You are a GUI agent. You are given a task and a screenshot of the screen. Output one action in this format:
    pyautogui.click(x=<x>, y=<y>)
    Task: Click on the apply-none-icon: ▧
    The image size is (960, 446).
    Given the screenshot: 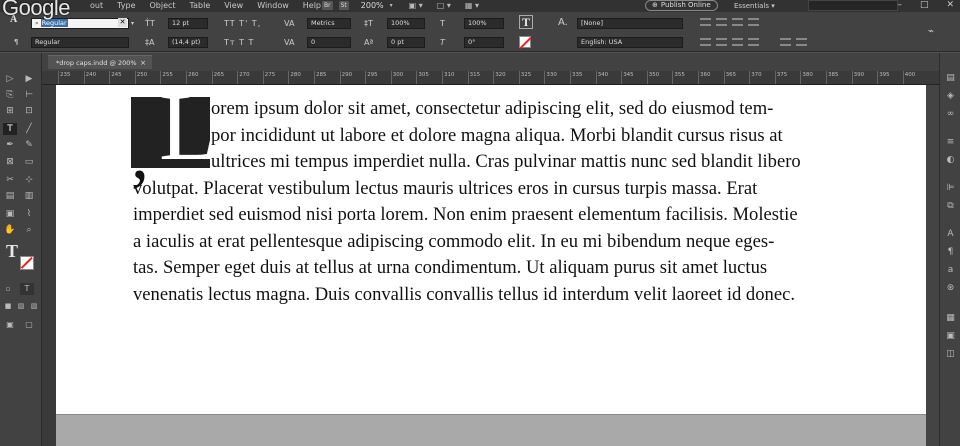 What is the action you would take?
    pyautogui.click(x=34, y=306)
    